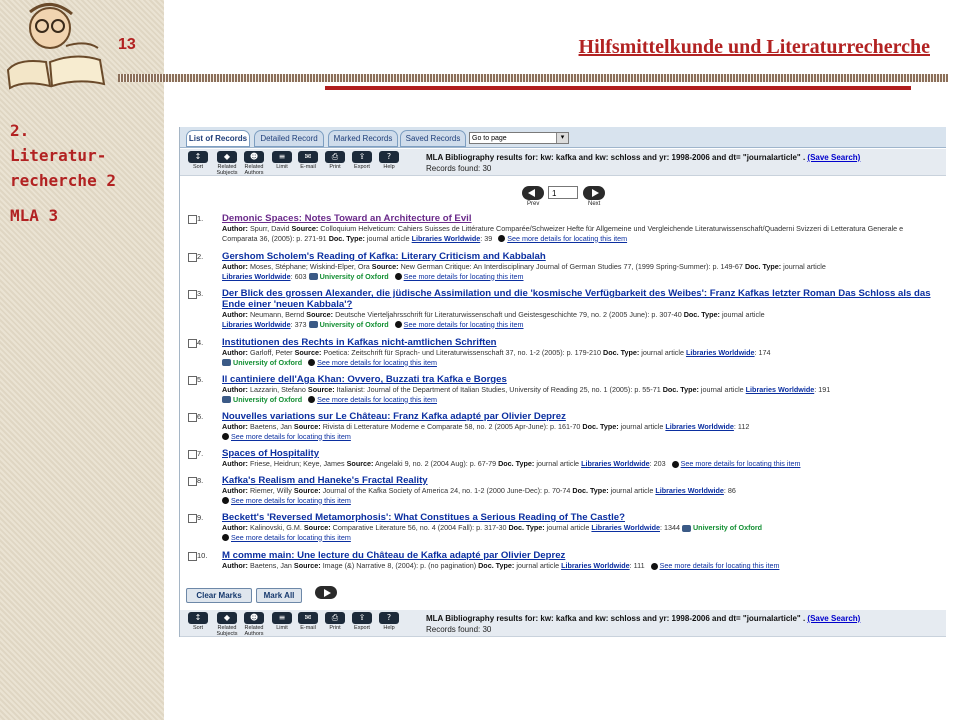 This screenshot has height=720, width=960. What do you see at coordinates (433, 138) in the screenshot?
I see `tab-saved-records: Saved Records` at bounding box center [433, 138].